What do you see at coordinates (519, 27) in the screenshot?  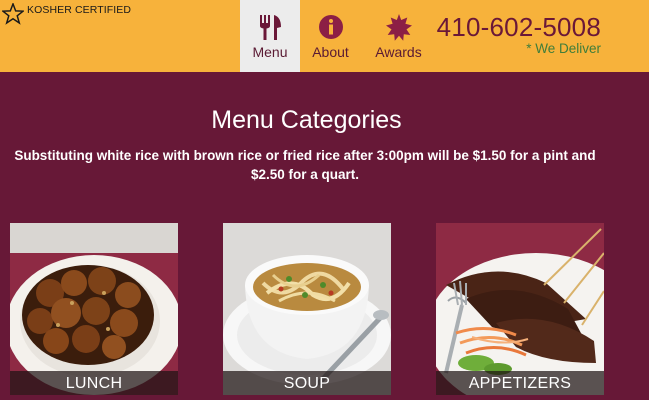 I see `phone-number: 410-602-5008` at bounding box center [519, 27].